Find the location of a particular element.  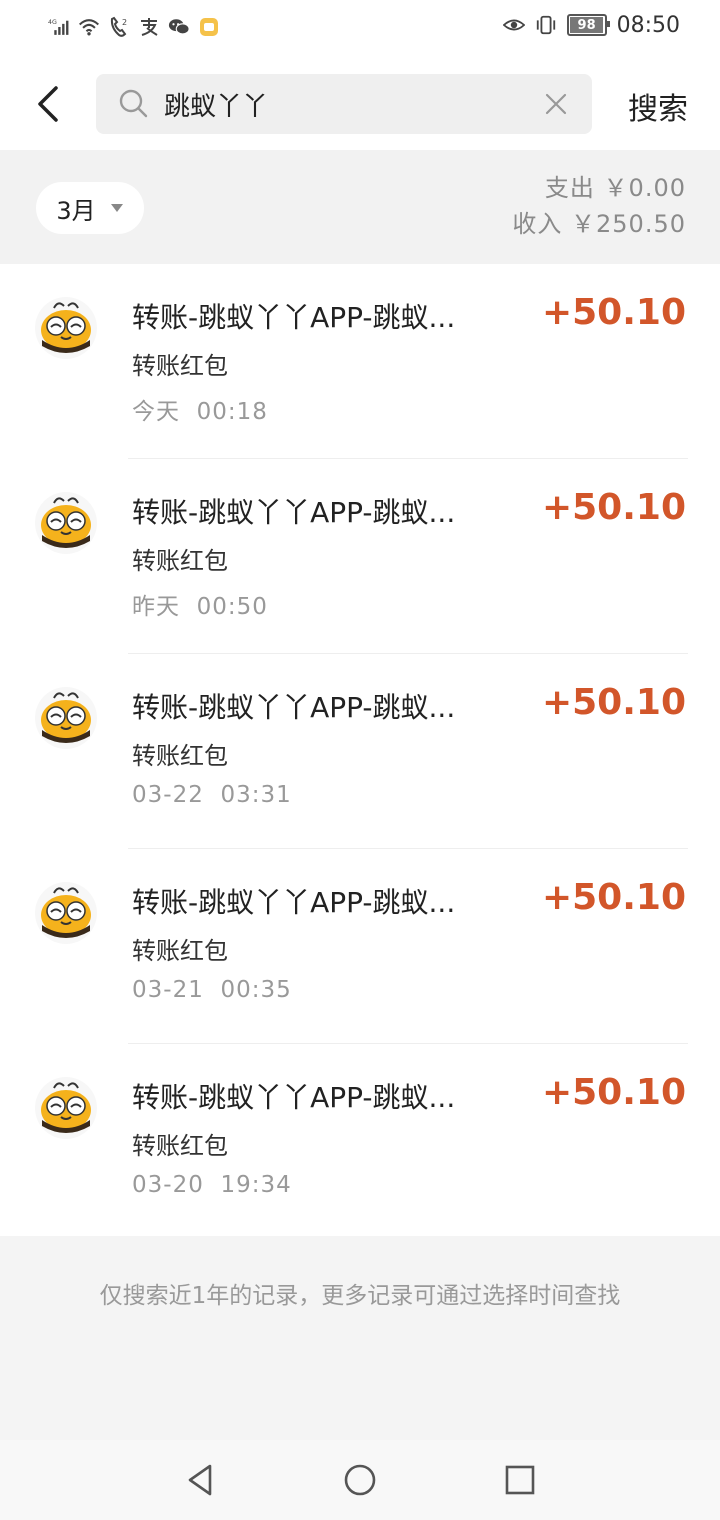

transaction-time: 03-21 00:35 is located at coordinates (212, 990).